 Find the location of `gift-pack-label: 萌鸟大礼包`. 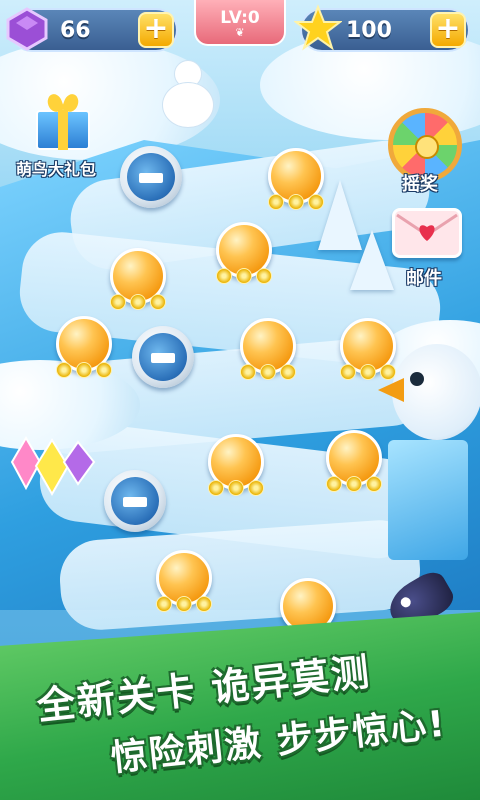

gift-pack-label: 萌鸟大礼包 is located at coordinates (56, 169).